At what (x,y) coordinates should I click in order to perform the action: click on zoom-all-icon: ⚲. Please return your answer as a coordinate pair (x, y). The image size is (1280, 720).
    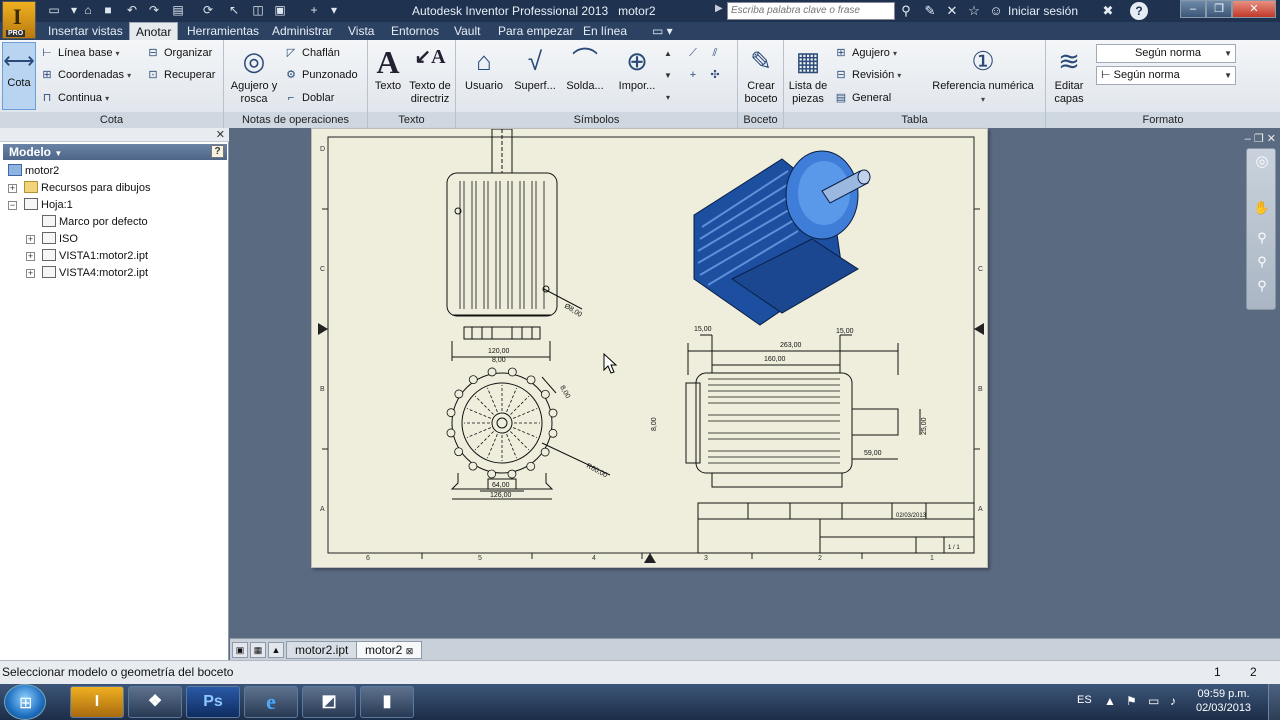
    Looking at the image, I should click on (1262, 262).